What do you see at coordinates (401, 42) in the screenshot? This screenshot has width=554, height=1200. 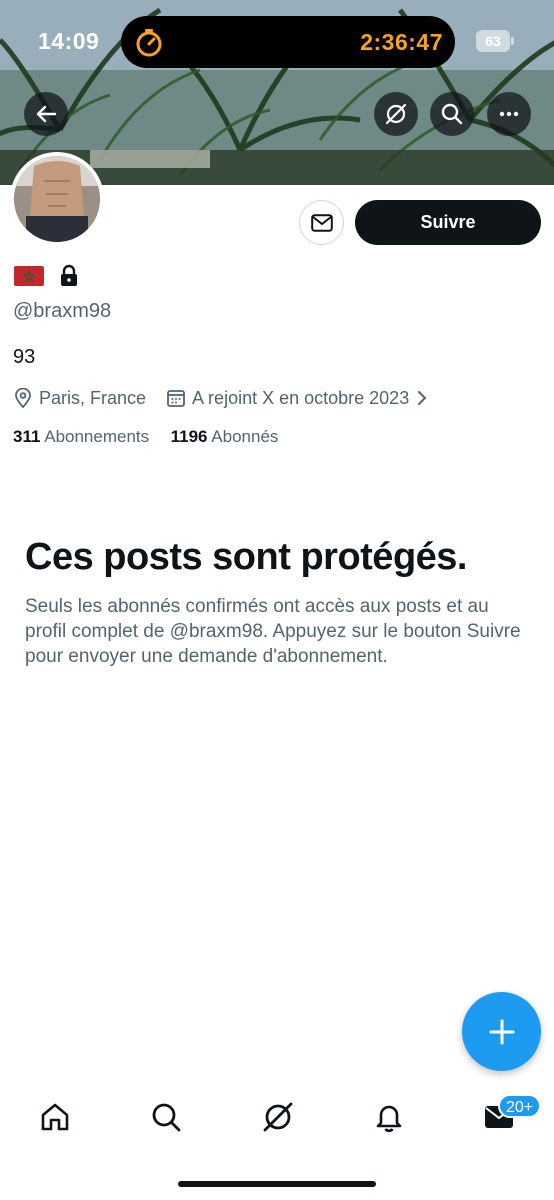 I see `timer-readout: 2:36:47` at bounding box center [401, 42].